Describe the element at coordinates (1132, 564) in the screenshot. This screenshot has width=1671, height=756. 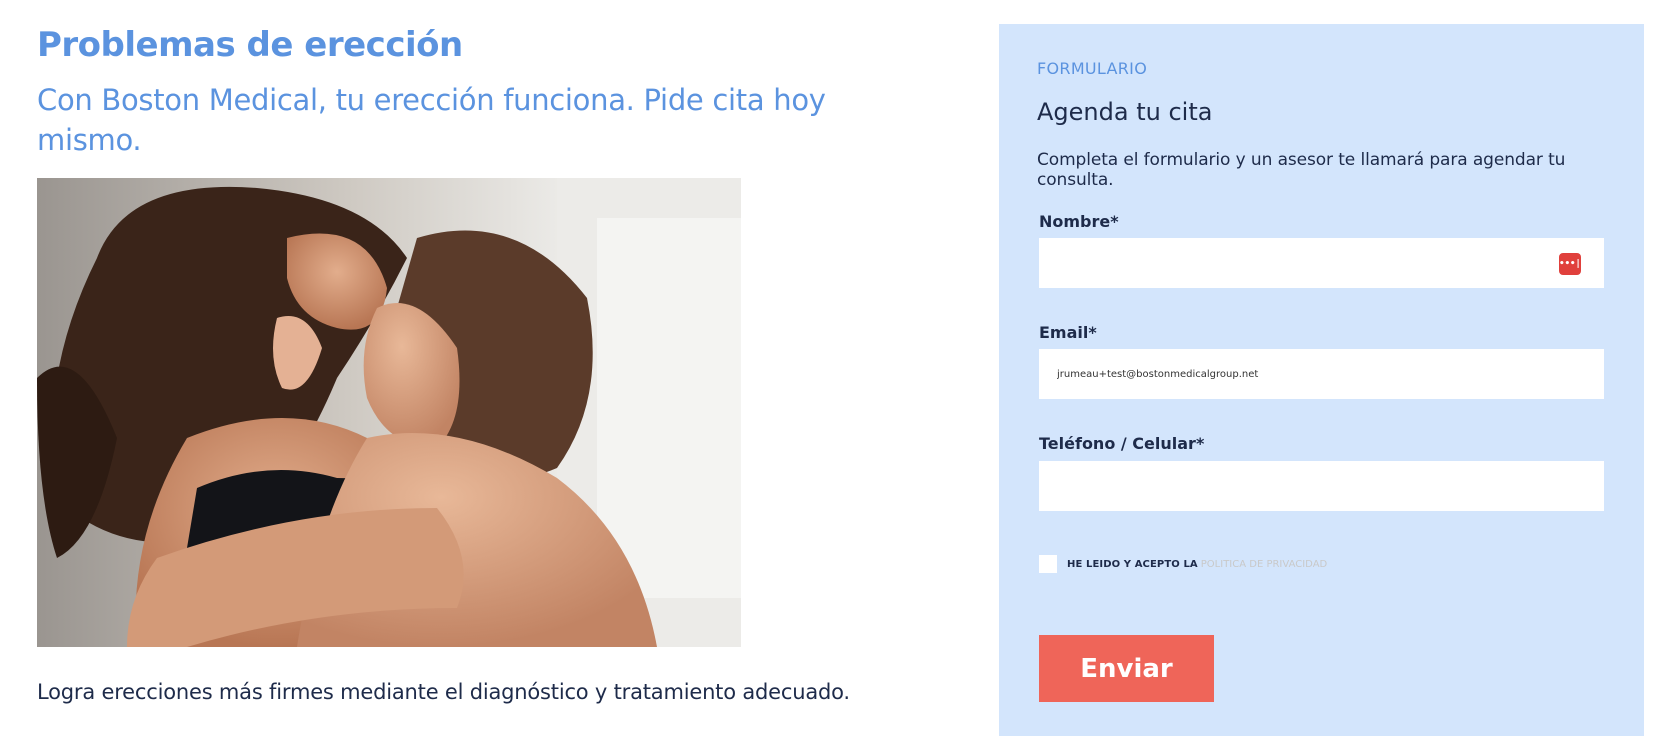
I see `consent-text: HE LEIDO Y ACEPTO LA` at that location.